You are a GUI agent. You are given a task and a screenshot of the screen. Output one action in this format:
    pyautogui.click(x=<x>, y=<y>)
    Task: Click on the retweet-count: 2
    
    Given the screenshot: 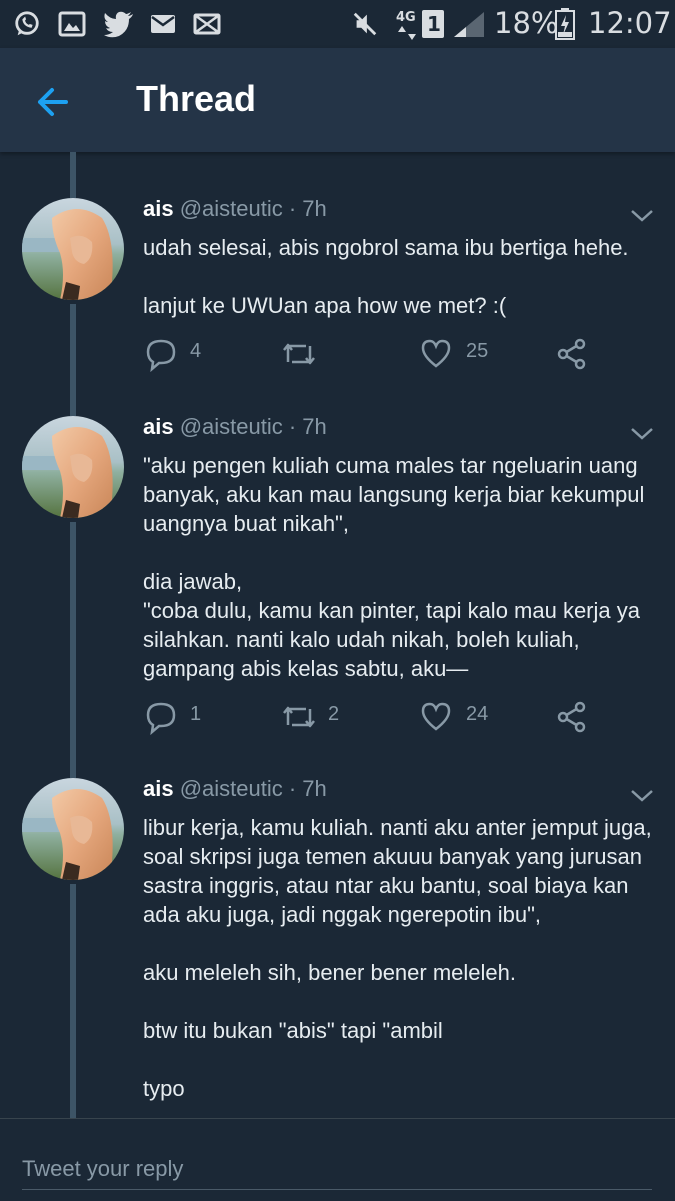 What is the action you would take?
    pyautogui.click(x=334, y=714)
    